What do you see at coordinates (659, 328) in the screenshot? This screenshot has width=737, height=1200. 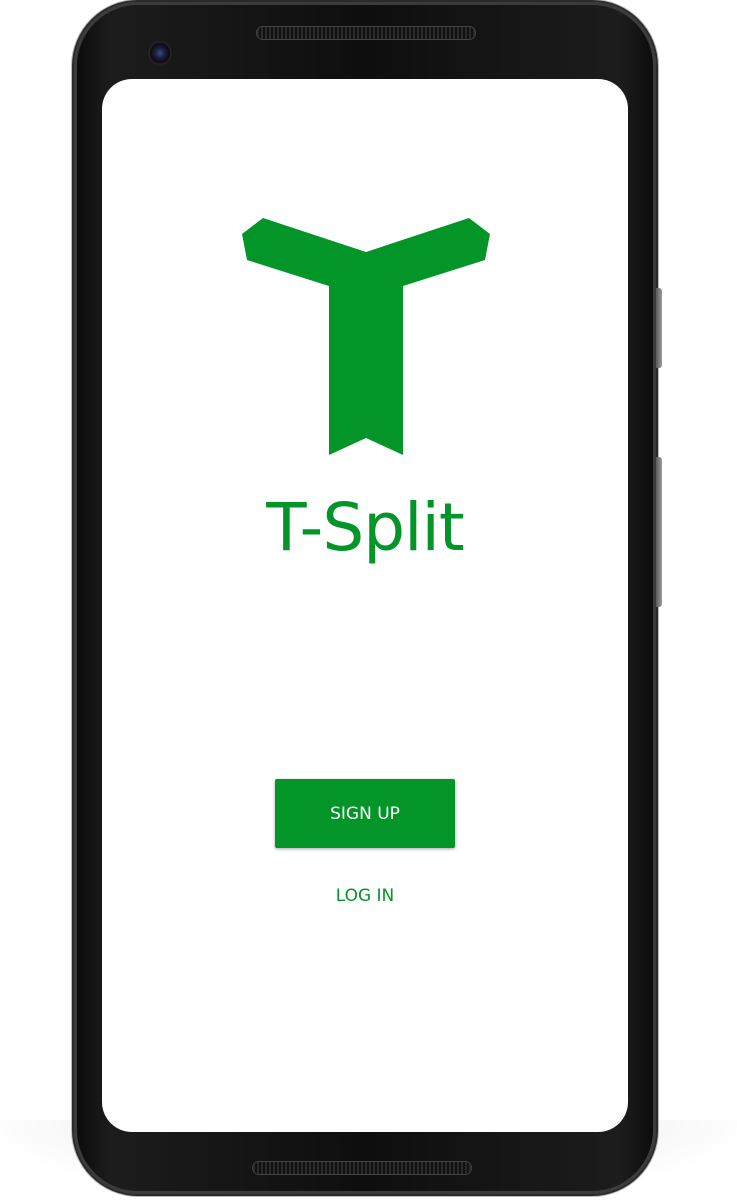 I see `power-button` at bounding box center [659, 328].